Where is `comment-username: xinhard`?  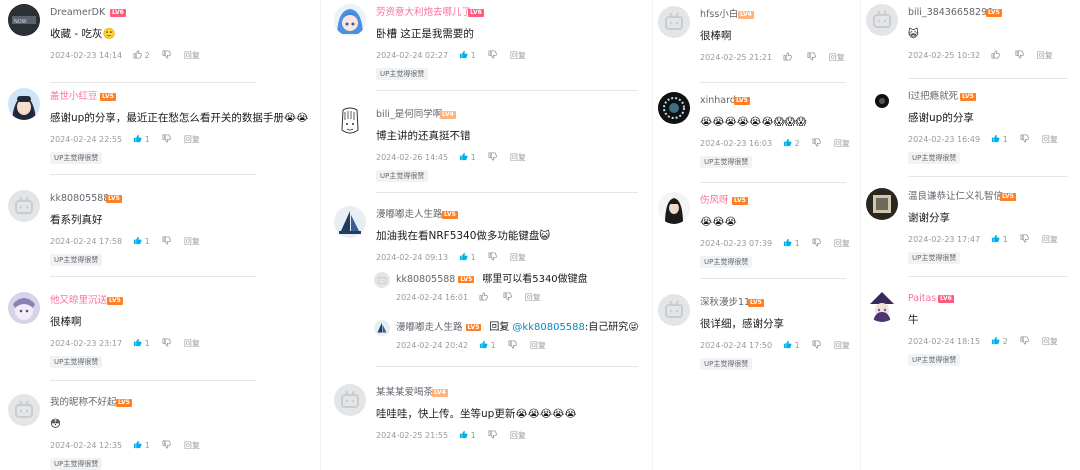 comment-username: xinhard is located at coordinates (718, 101).